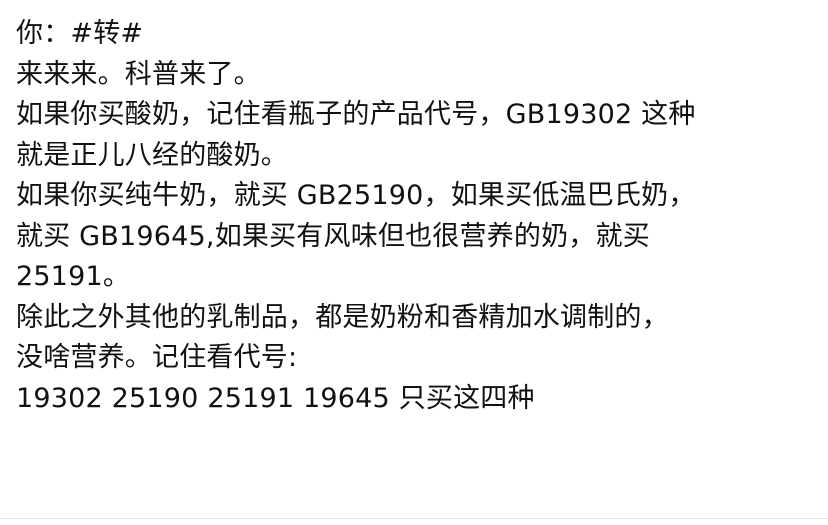  What do you see at coordinates (157, 357) in the screenshot?
I see `post-line: 没啥营养。记住看代号:` at bounding box center [157, 357].